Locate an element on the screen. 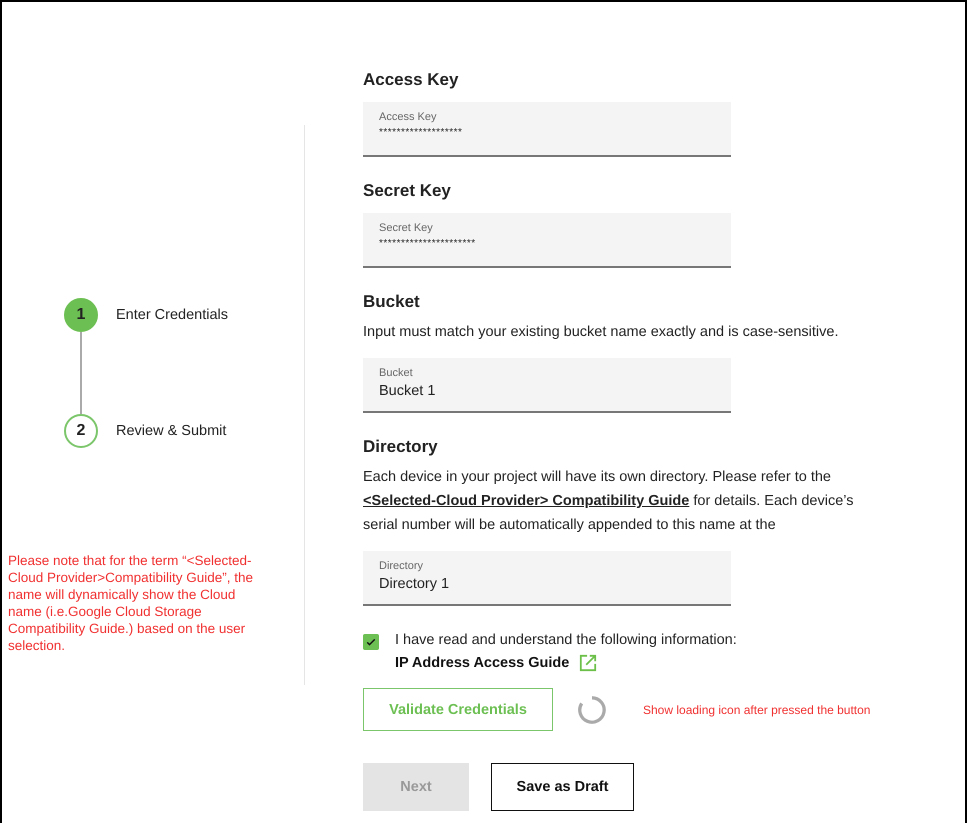  annotation-note: Please note that for the term “<Selected-Cloud Provider>Compatibility Guide”, the name will dynamically show the Cloud name (i.e.Google Cloud Storage Compatibility Guide.) based on the user selection. is located at coordinates (131, 603).